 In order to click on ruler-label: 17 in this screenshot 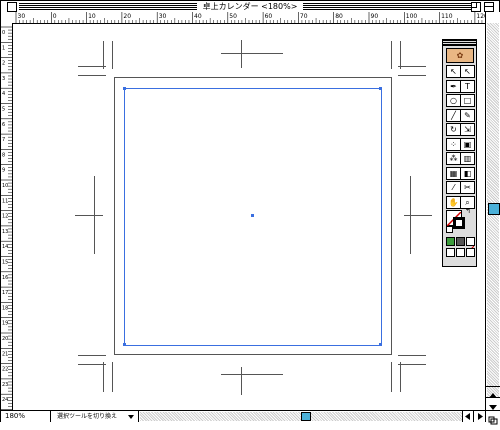, I will do `click(5, 293)`.